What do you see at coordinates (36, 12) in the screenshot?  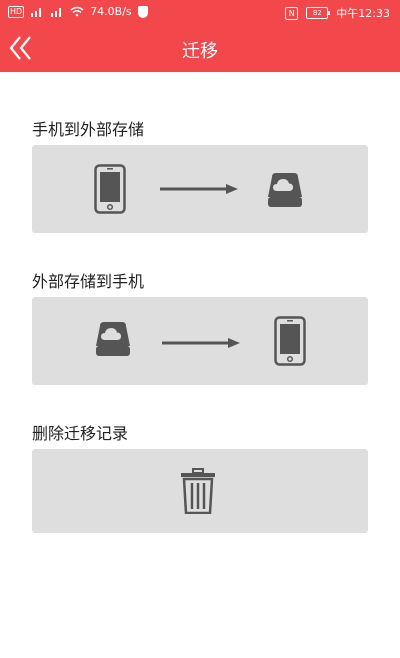 I see `signal-icon` at bounding box center [36, 12].